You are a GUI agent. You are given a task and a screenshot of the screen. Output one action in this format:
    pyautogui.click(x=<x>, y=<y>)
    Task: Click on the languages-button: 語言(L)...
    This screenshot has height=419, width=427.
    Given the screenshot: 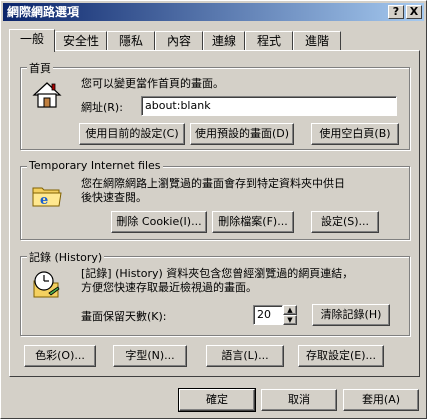 What is the action you would take?
    pyautogui.click(x=245, y=356)
    